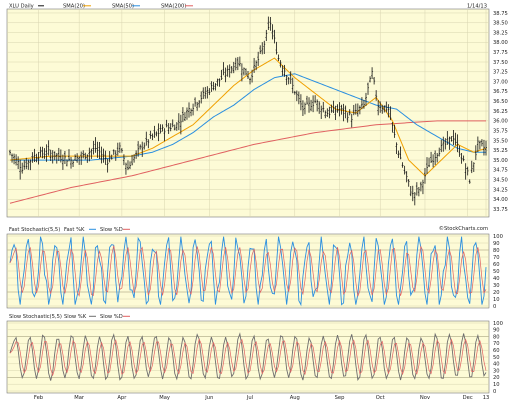  What do you see at coordinates (500, 82) in the screenshot?
I see `price-ytick-label: 37.00` at bounding box center [500, 82].